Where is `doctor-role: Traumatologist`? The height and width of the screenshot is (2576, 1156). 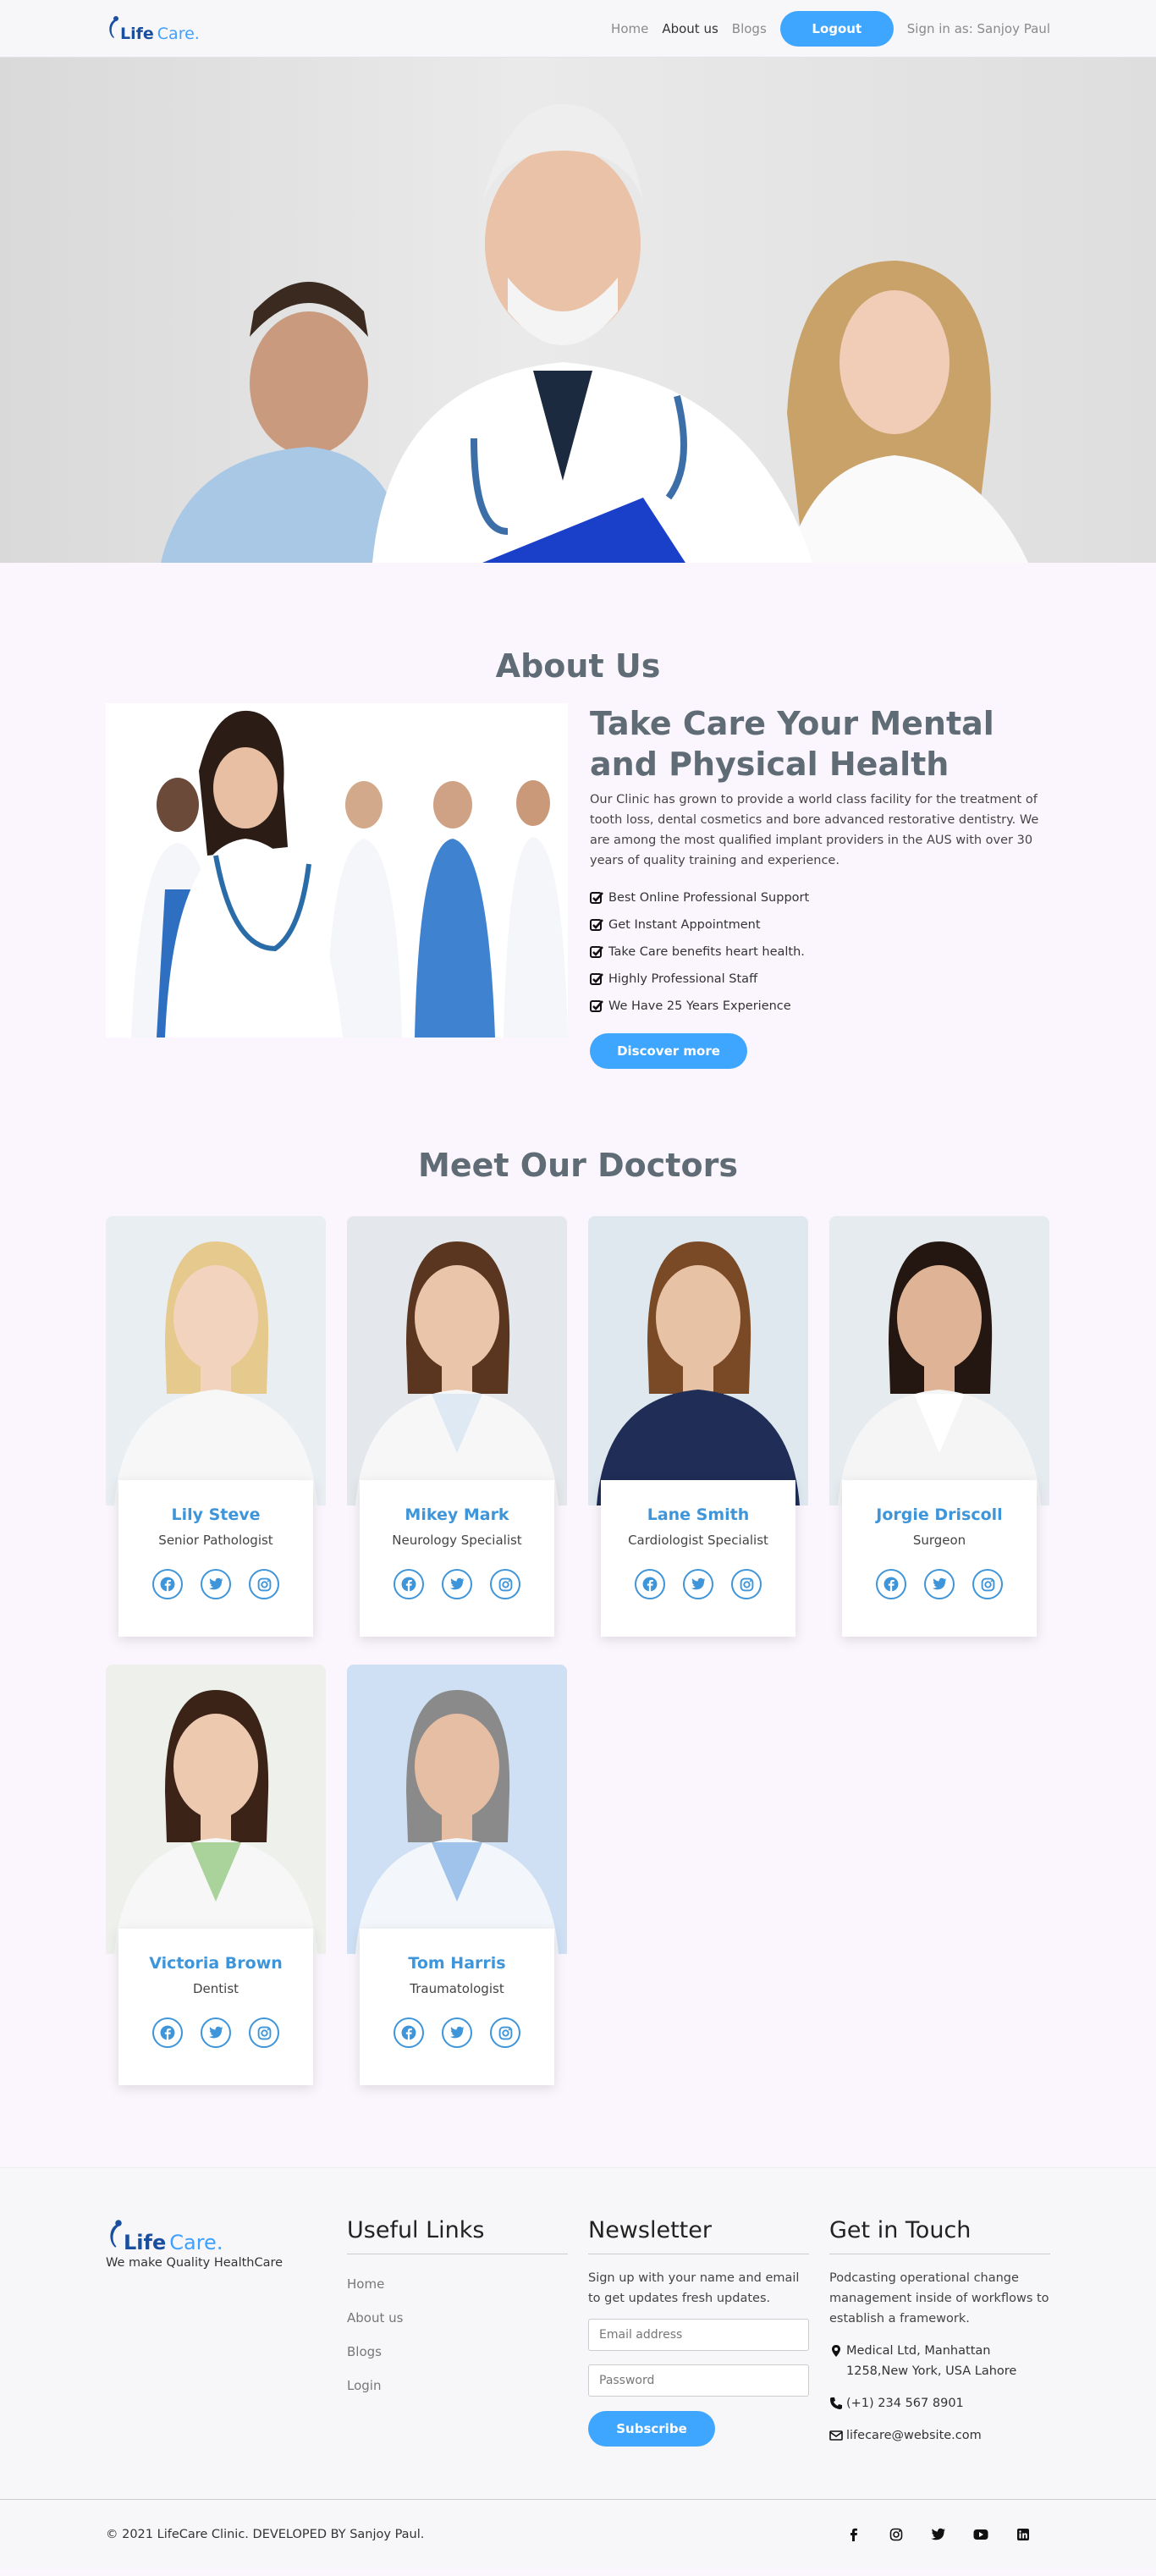 doctor-role: Traumatologist is located at coordinates (457, 1988).